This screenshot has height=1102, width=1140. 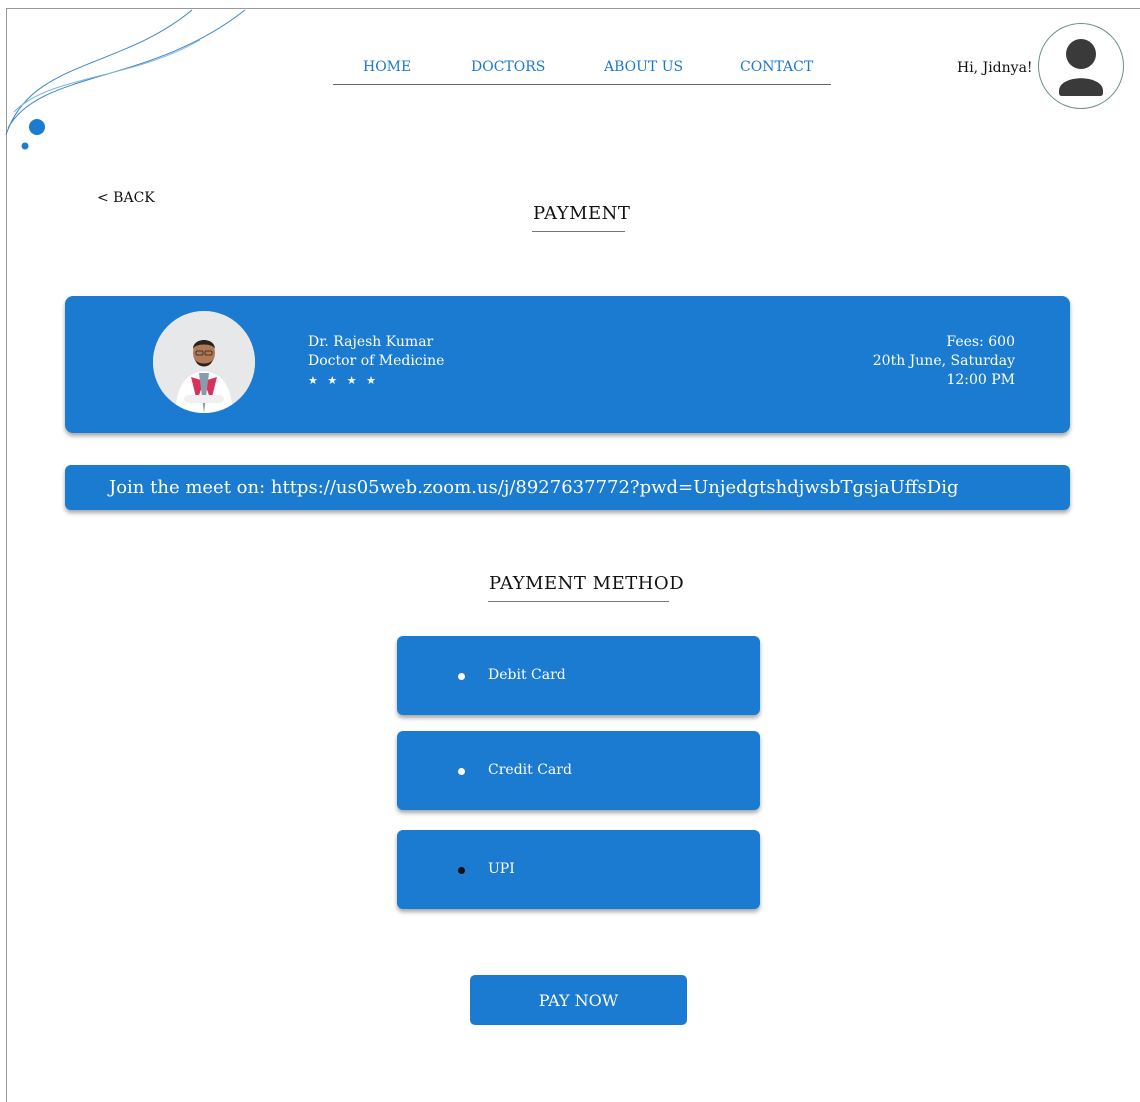 I want to click on radio-bullet-selected, so click(x=461, y=870).